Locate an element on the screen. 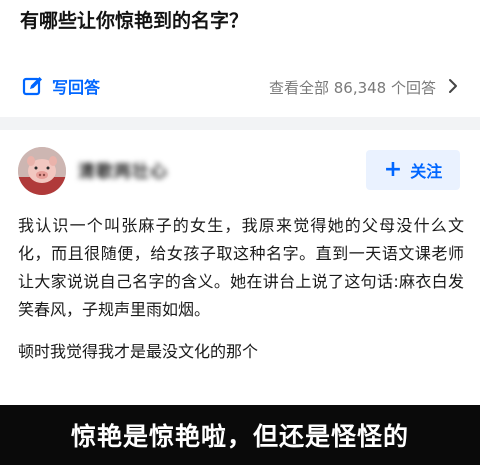  write-answer-button: 写回答 is located at coordinates (61, 86).